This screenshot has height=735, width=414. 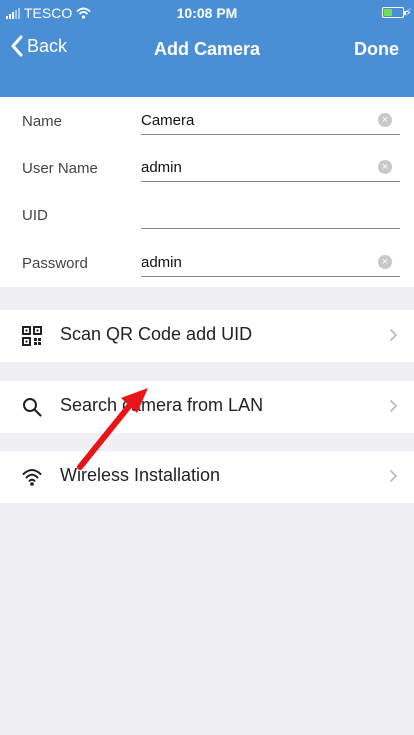 I want to click on password-row: Password ×, so click(x=207, y=263).